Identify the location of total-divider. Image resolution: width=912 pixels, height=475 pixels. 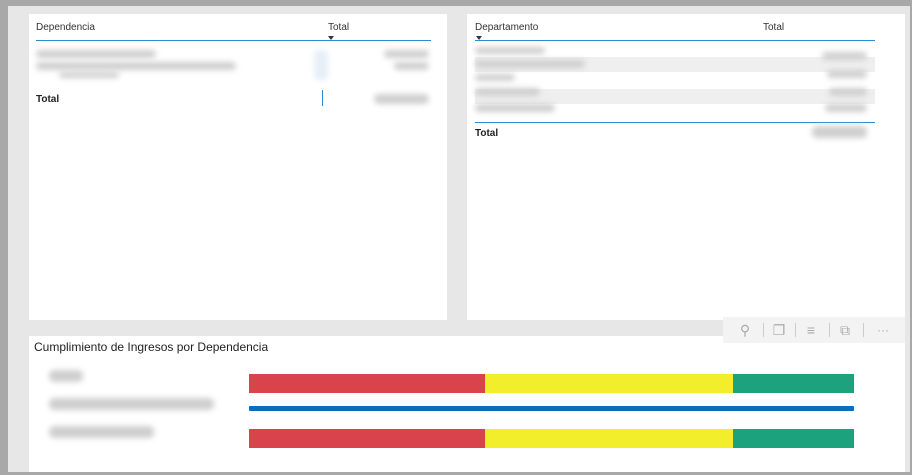
(675, 122).